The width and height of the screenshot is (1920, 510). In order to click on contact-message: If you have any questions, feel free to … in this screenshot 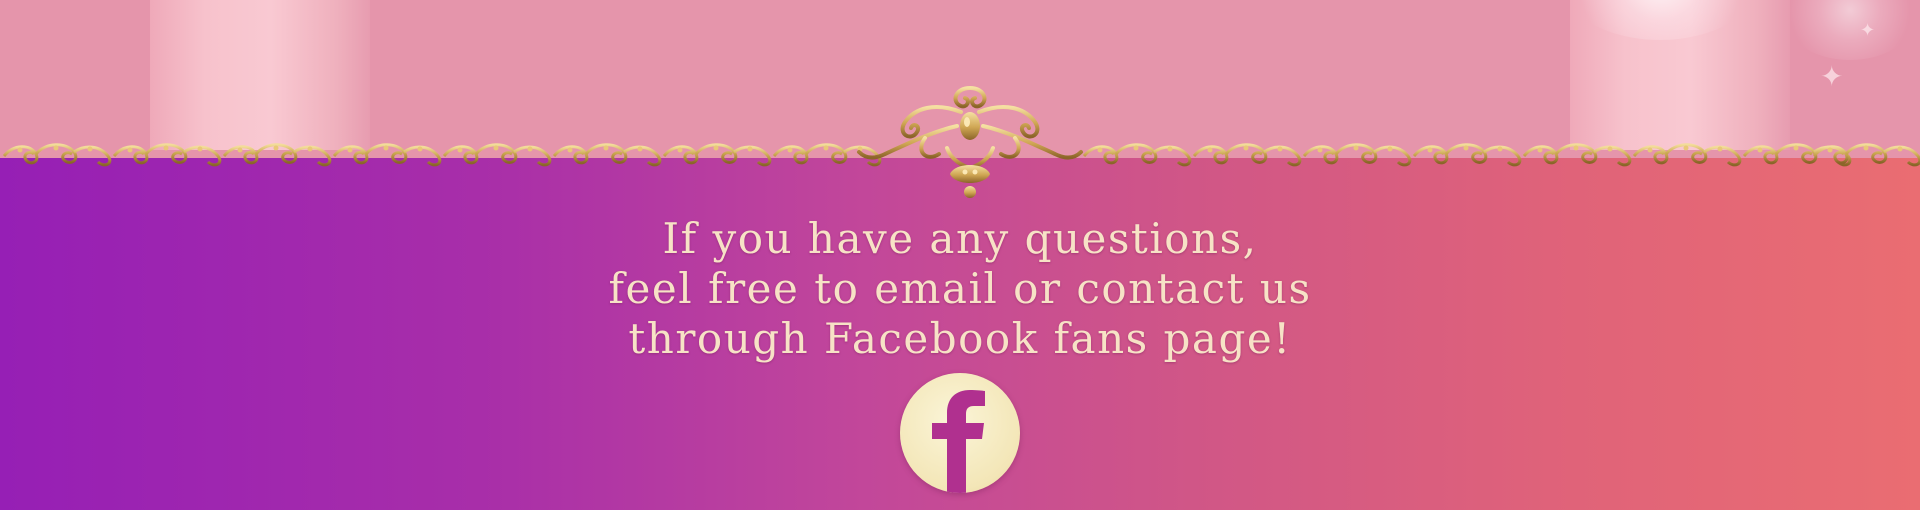, I will do `click(960, 289)`.